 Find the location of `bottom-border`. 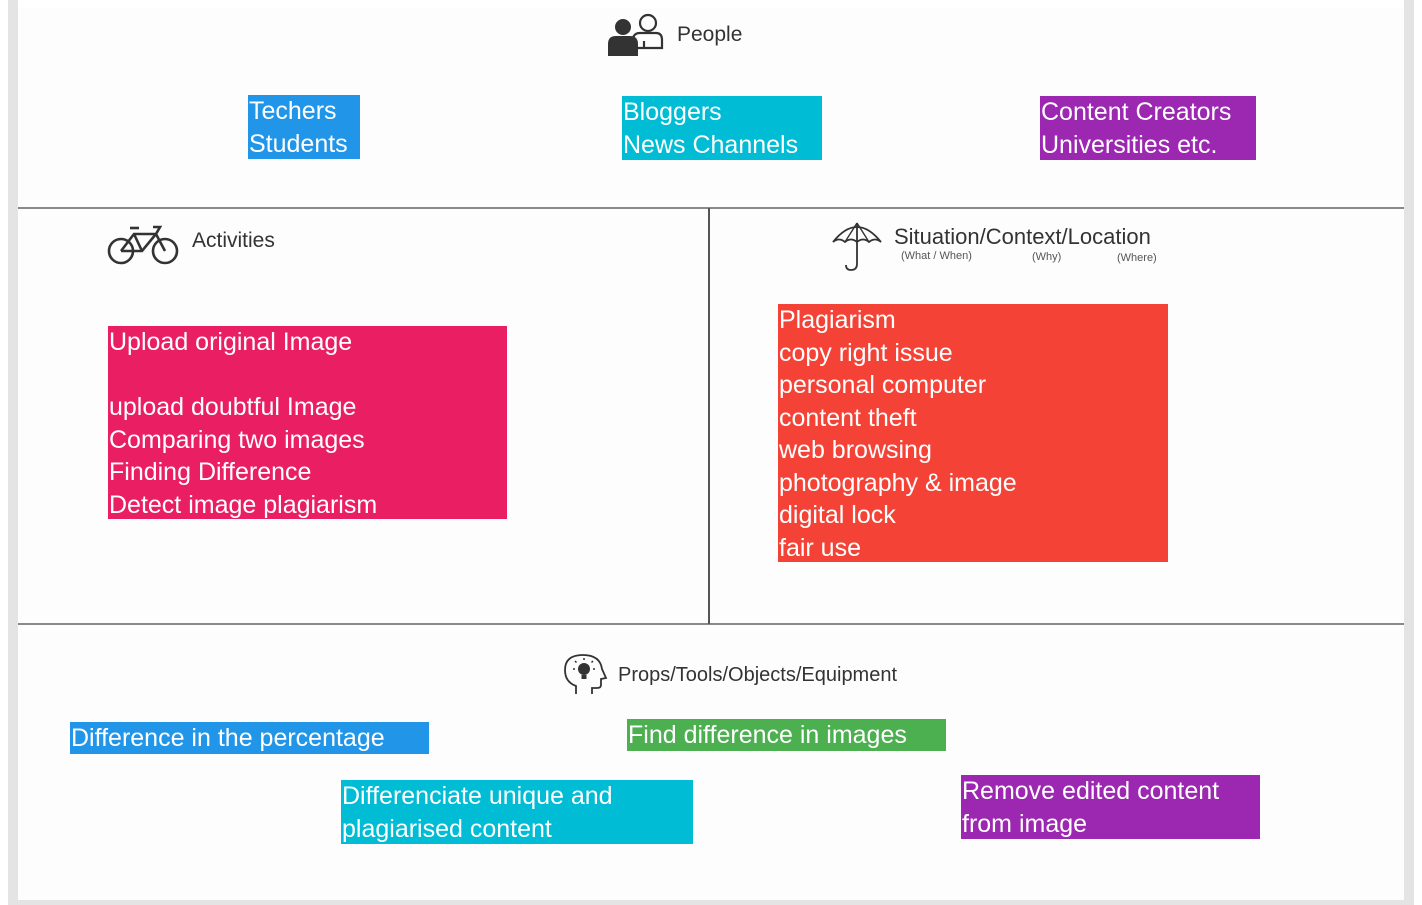

bottom-border is located at coordinates (711, 902).